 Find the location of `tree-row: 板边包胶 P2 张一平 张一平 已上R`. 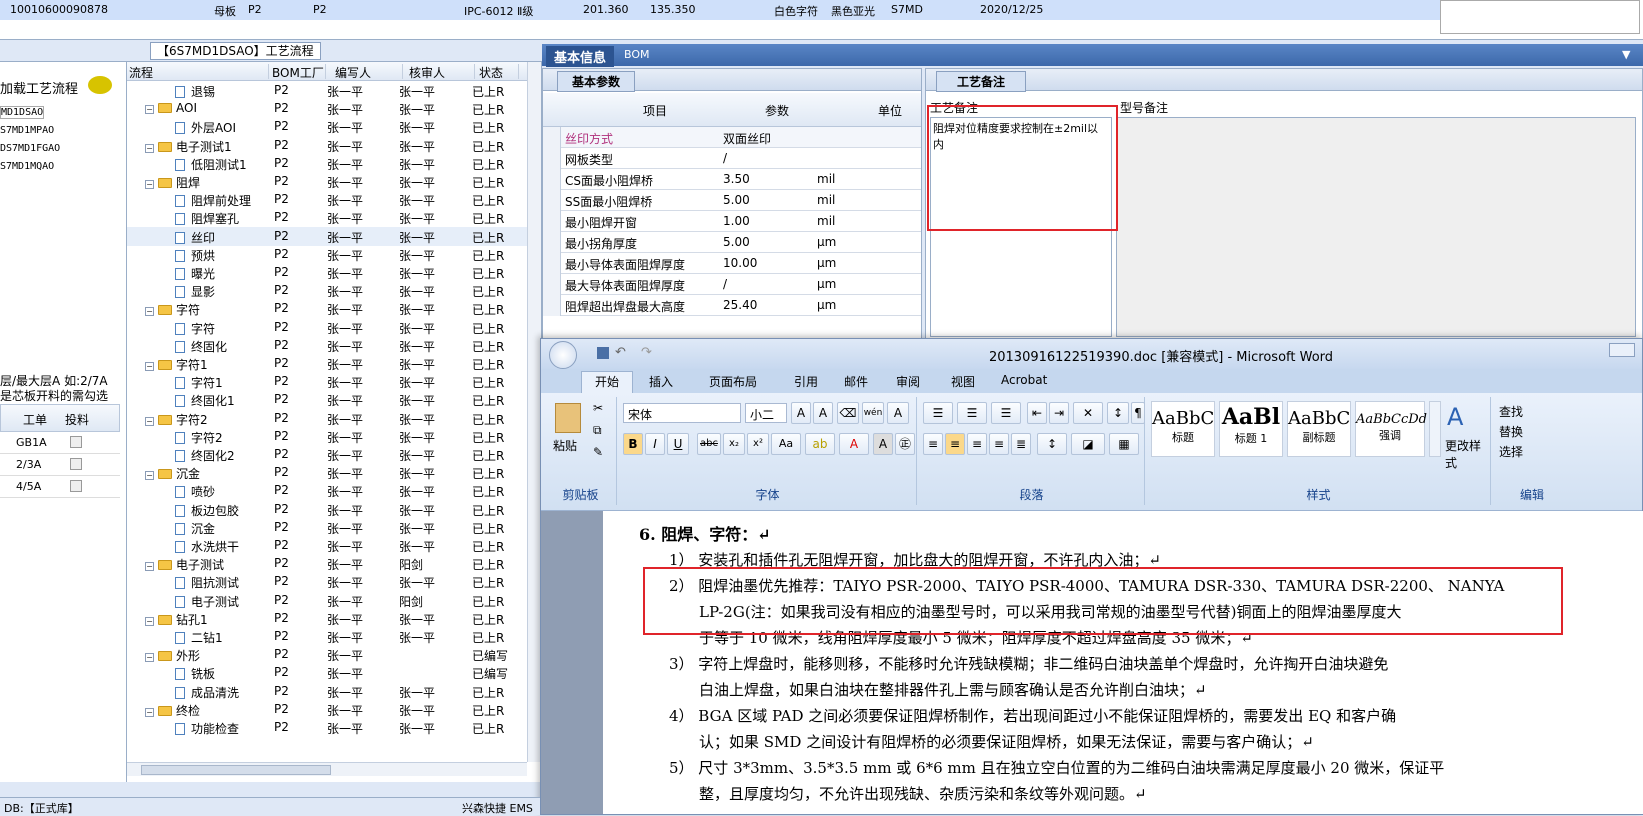

tree-row: 板边包胶 P2 张一平 张一平 已上R is located at coordinates (327, 509).